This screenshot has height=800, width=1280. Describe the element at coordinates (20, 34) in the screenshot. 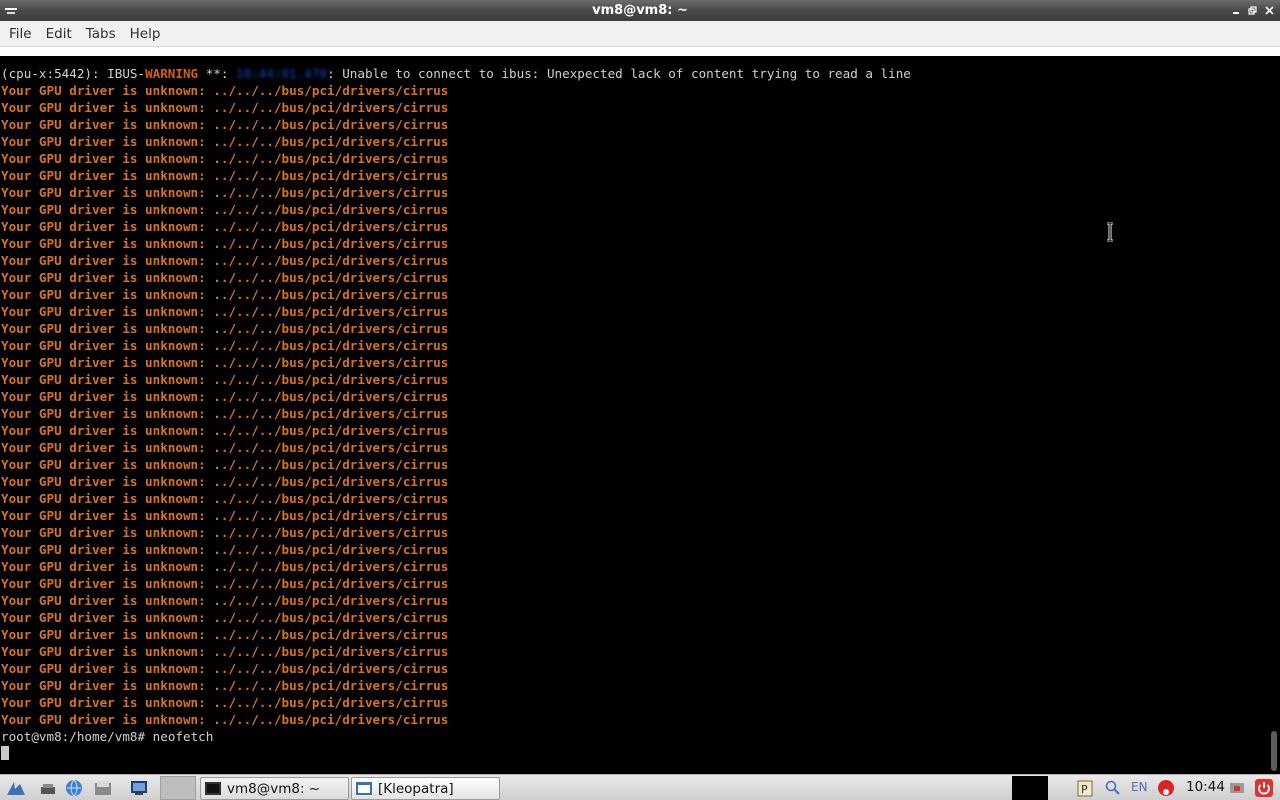

I see `menu-file: File` at that location.